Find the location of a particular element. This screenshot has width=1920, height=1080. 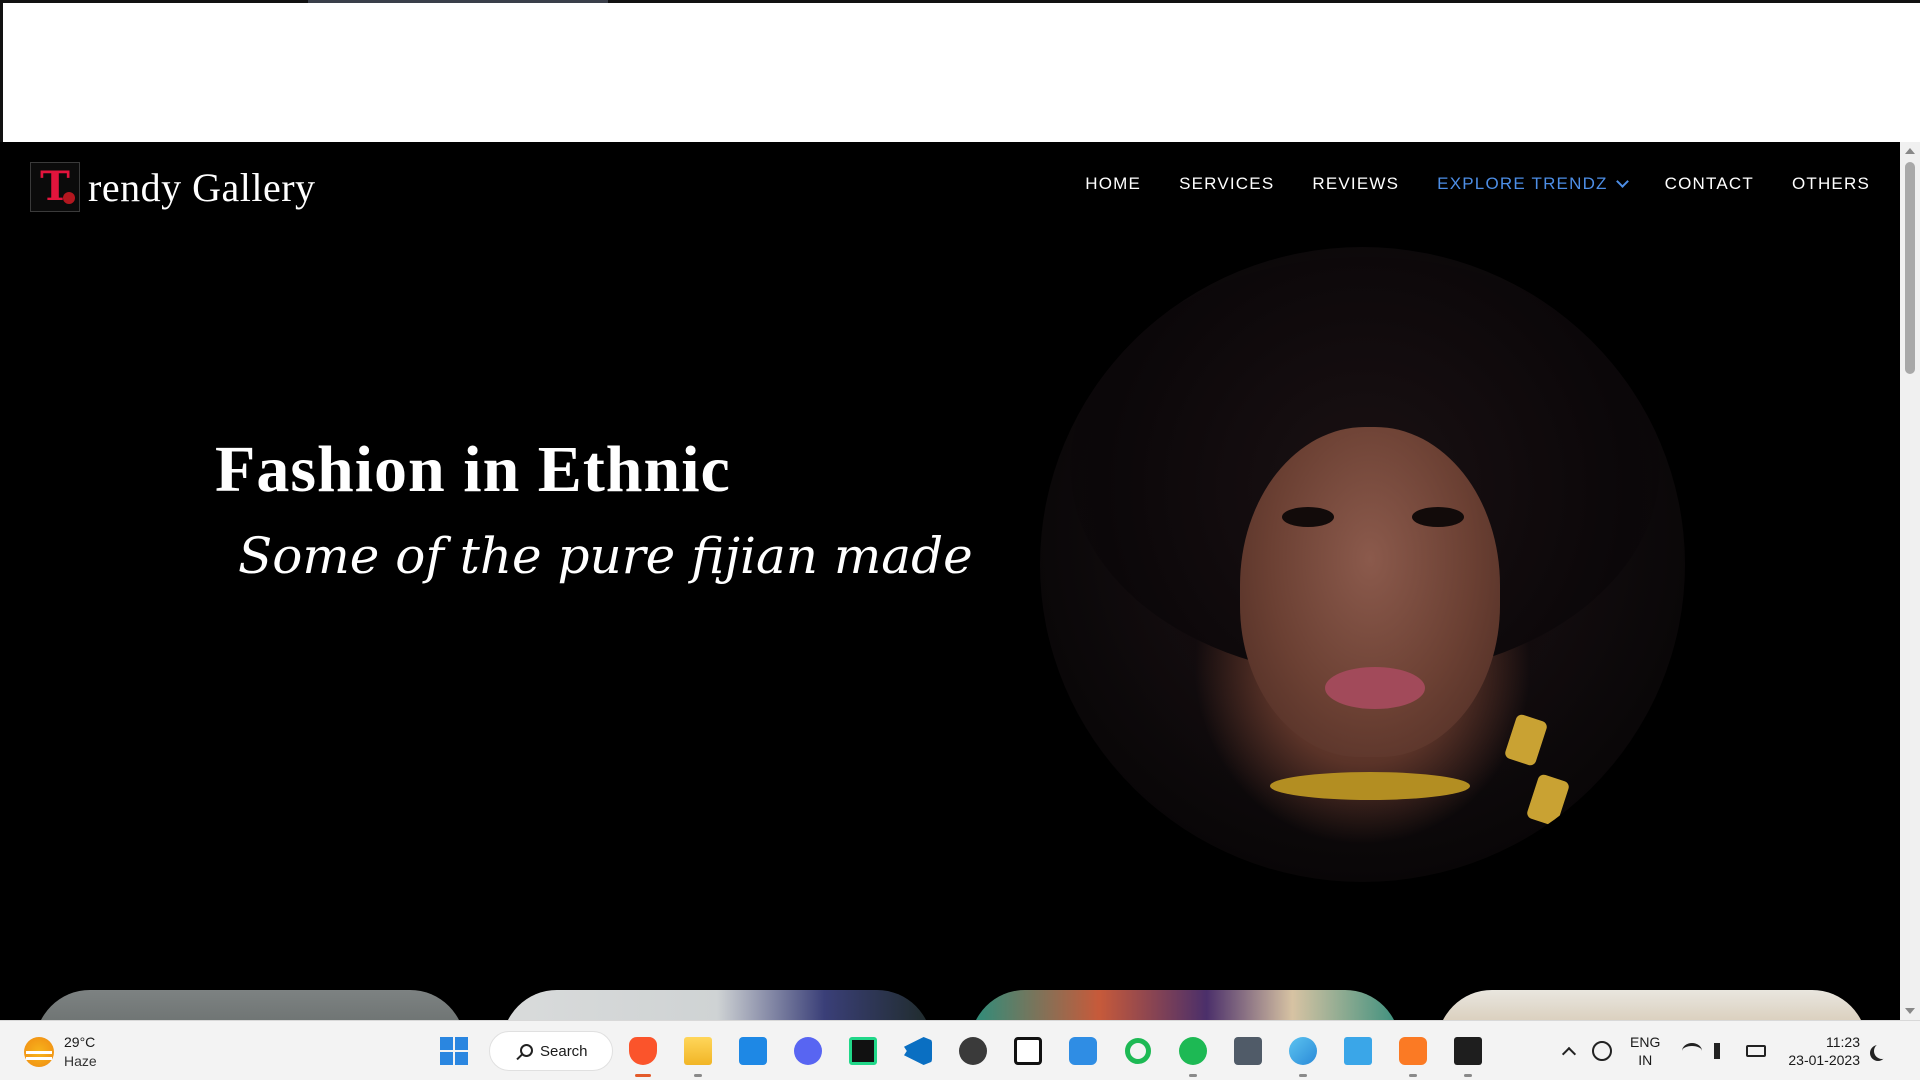

page-scrollbar is located at coordinates (1910, 581).